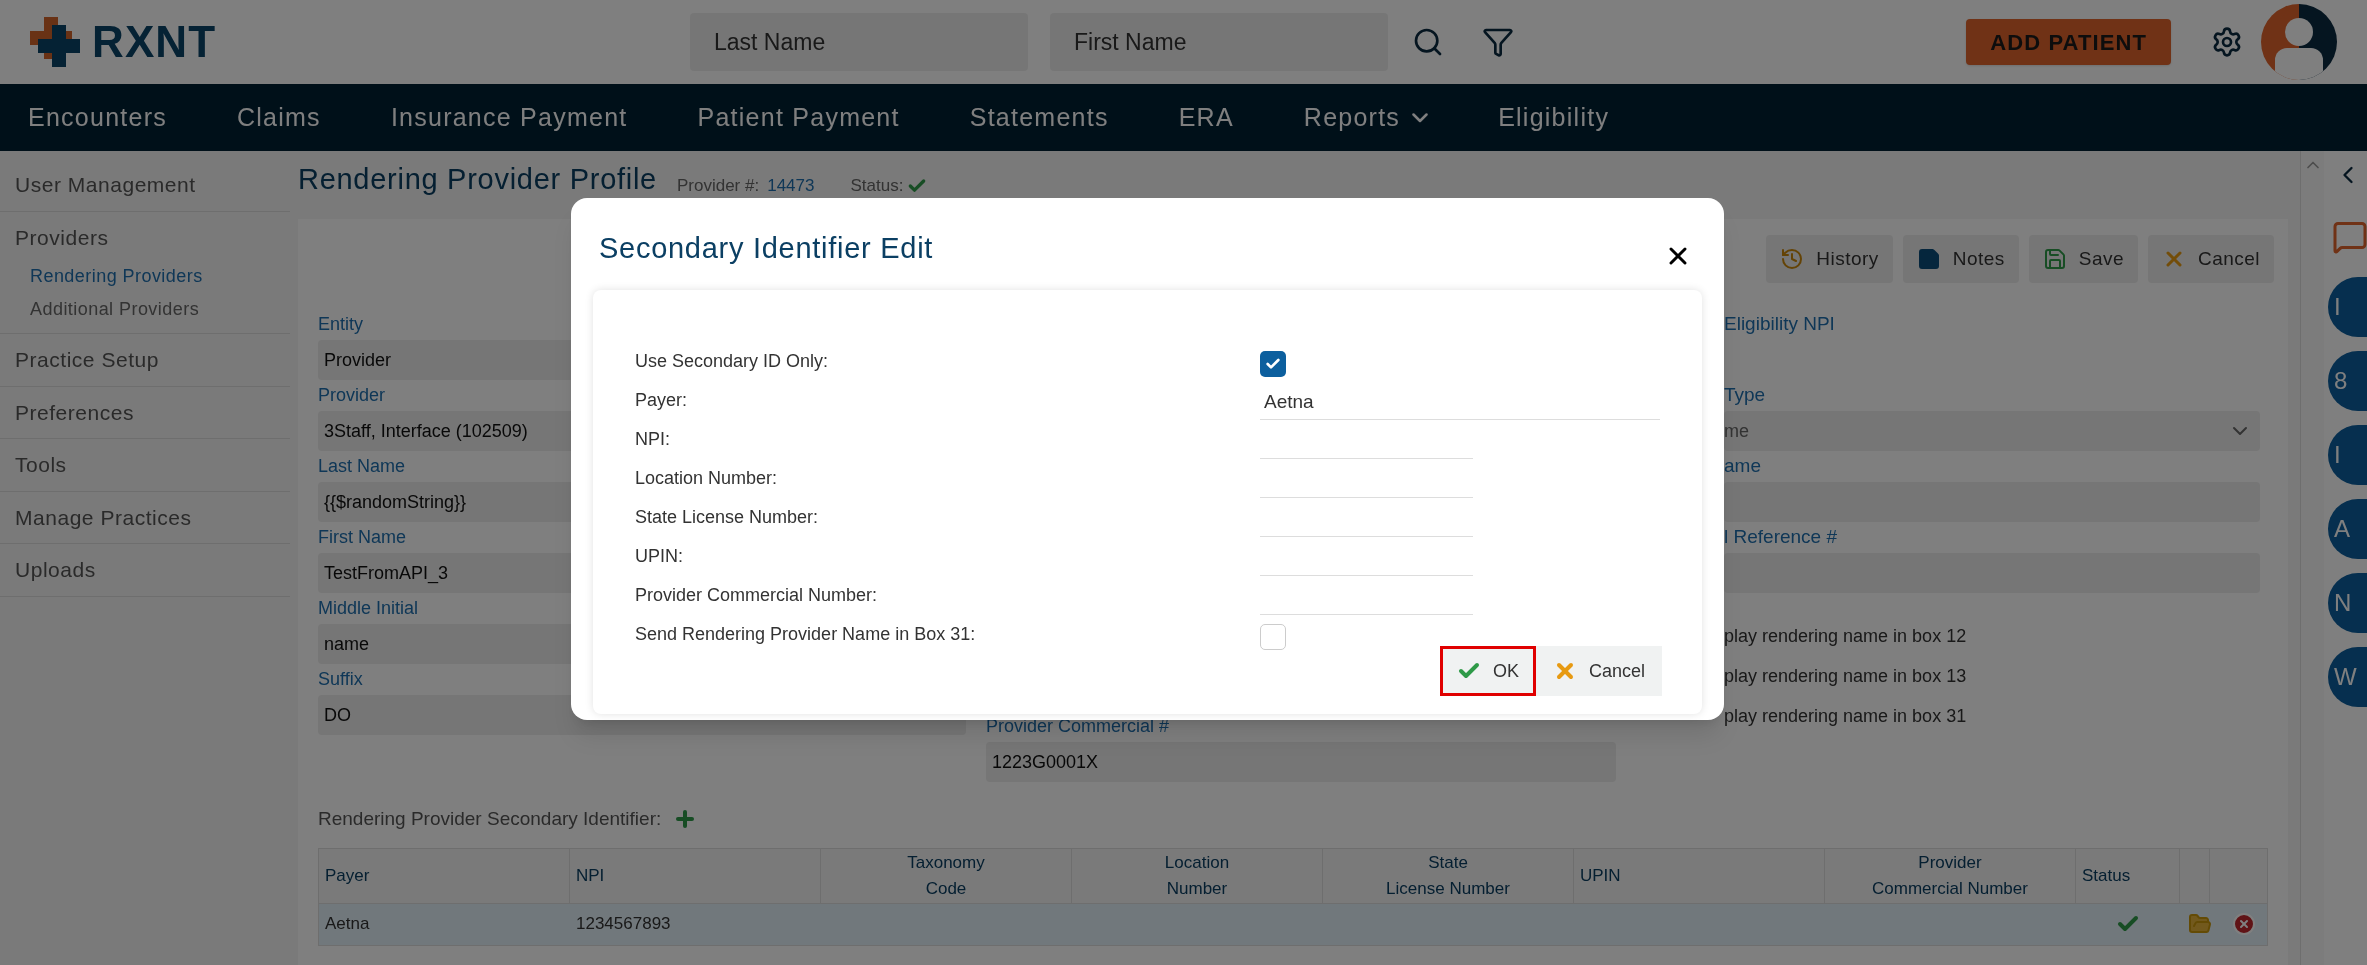 Image resolution: width=2367 pixels, height=965 pixels. Describe the element at coordinates (2347, 529) in the screenshot. I see `user-avatar: A` at that location.